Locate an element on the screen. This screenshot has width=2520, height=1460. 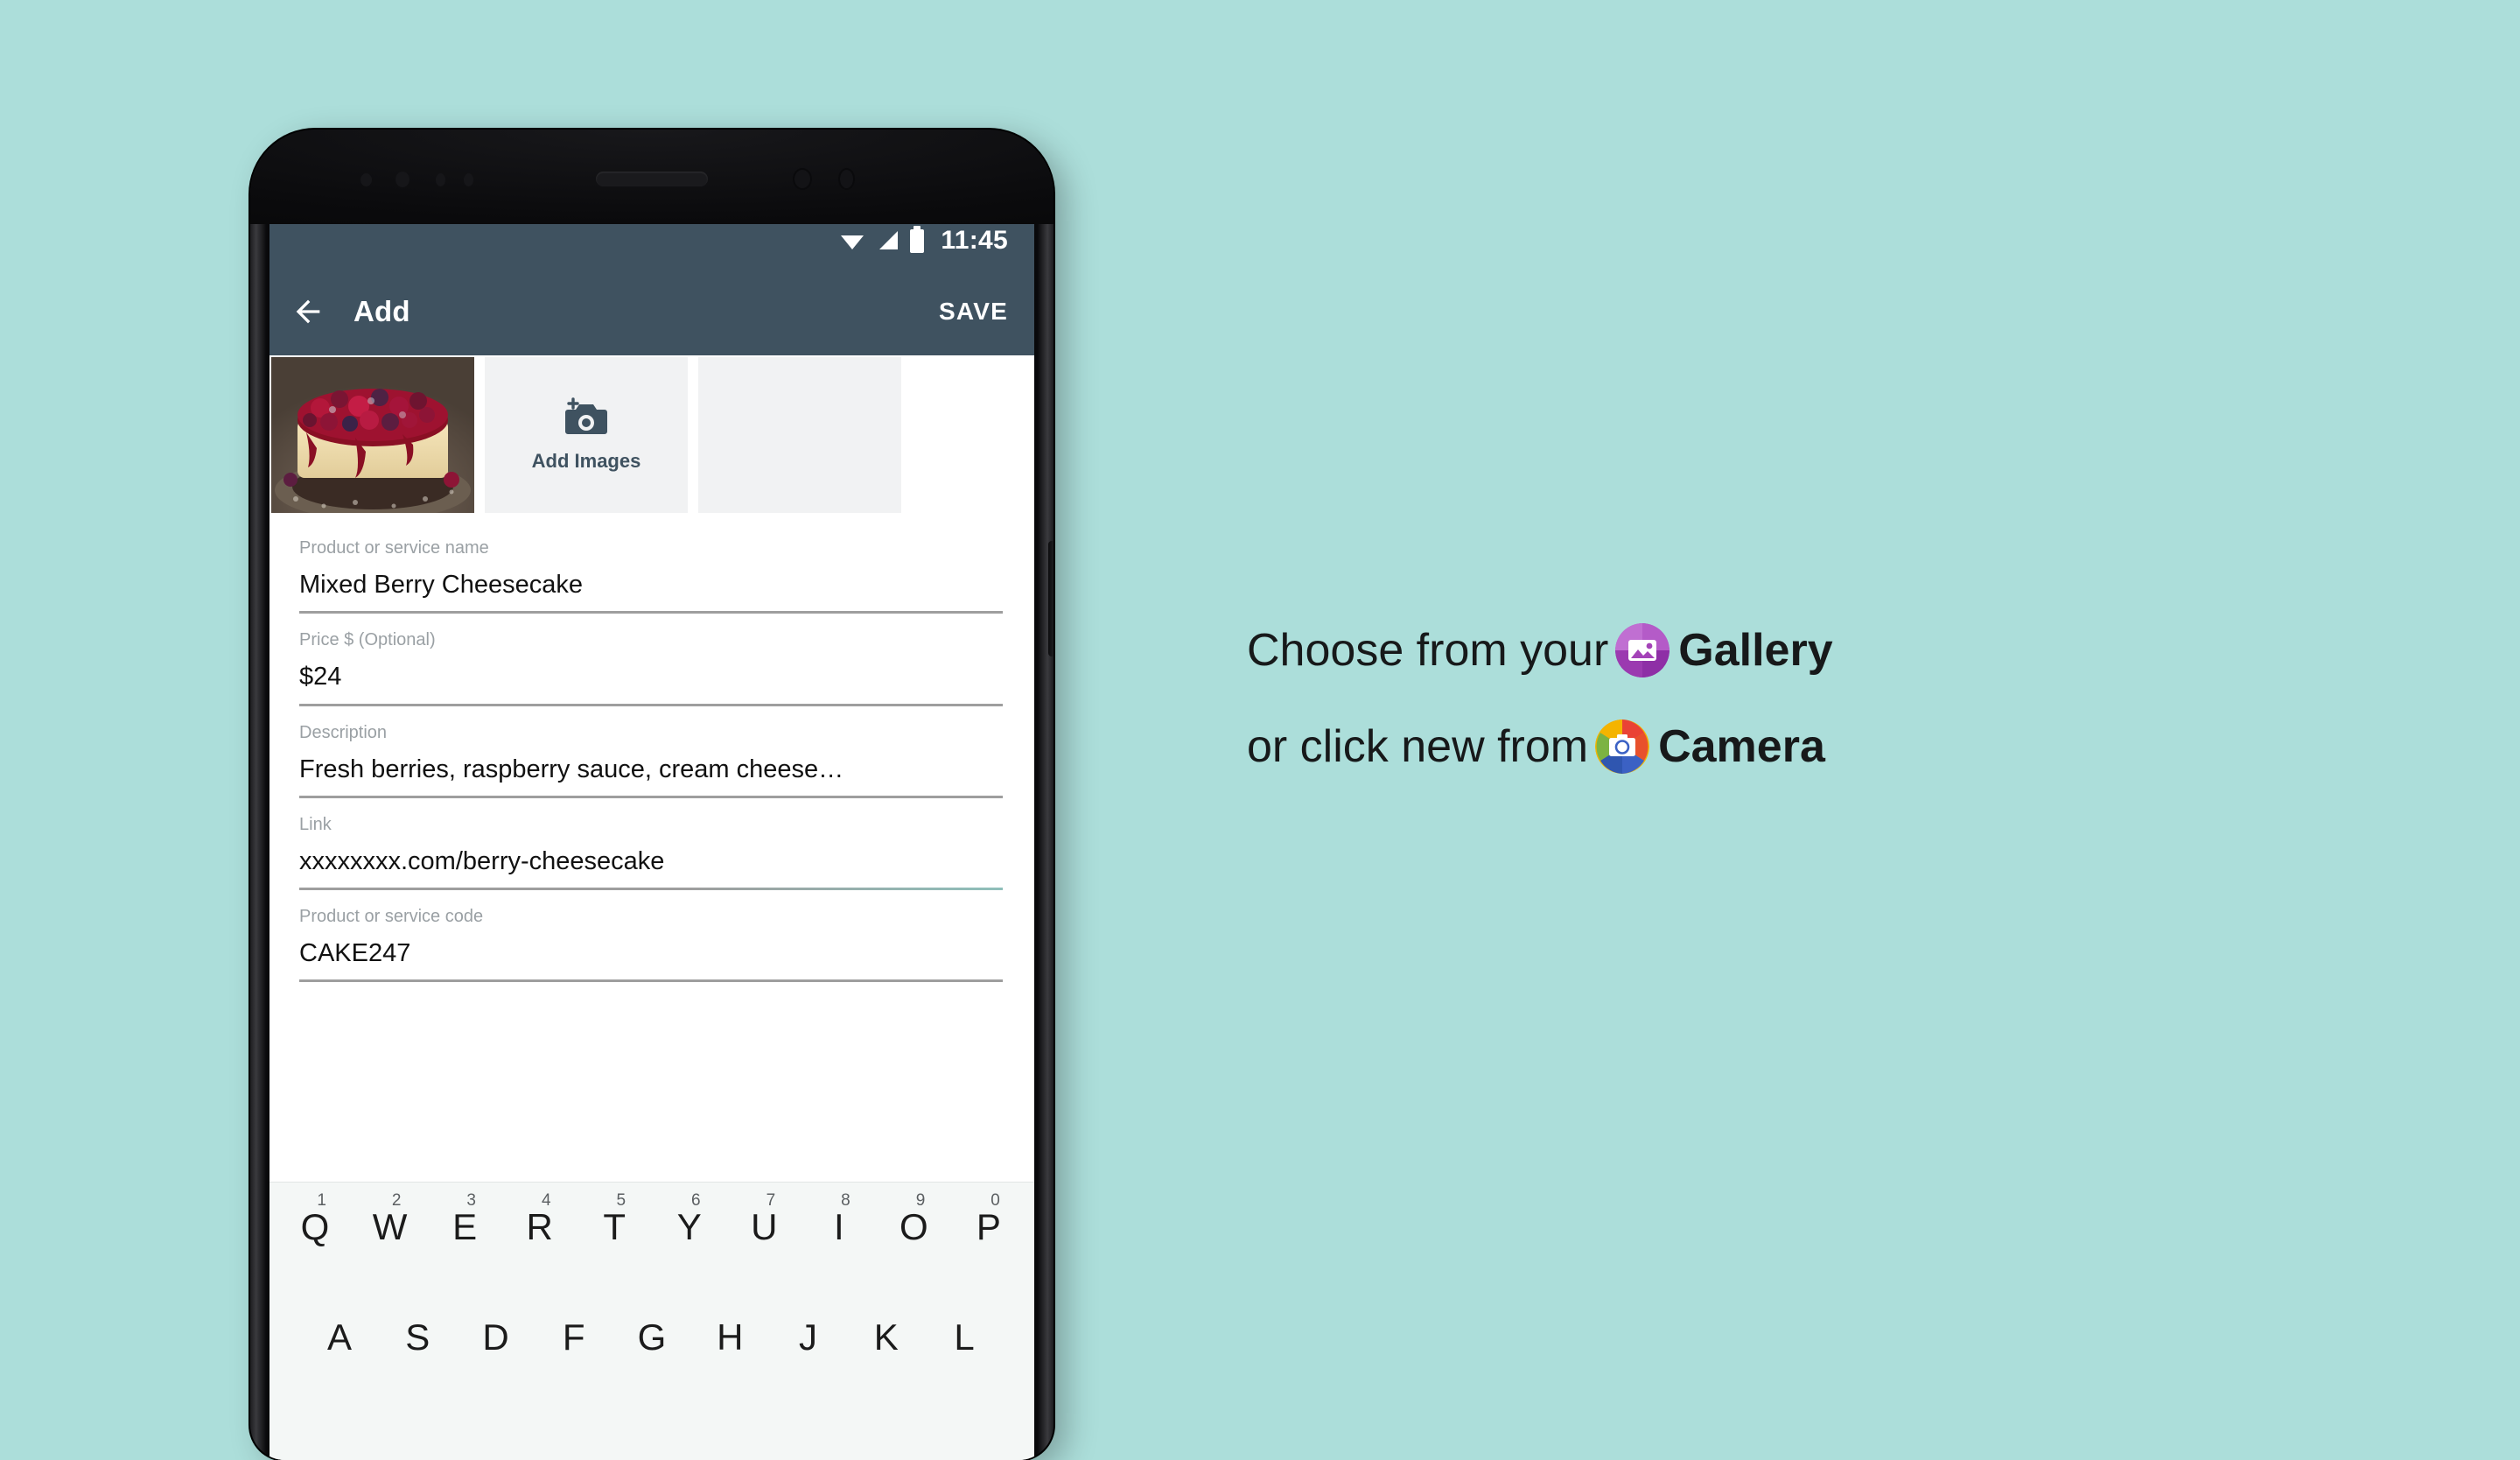
key-o: 9O is located at coordinates (913, 1219).